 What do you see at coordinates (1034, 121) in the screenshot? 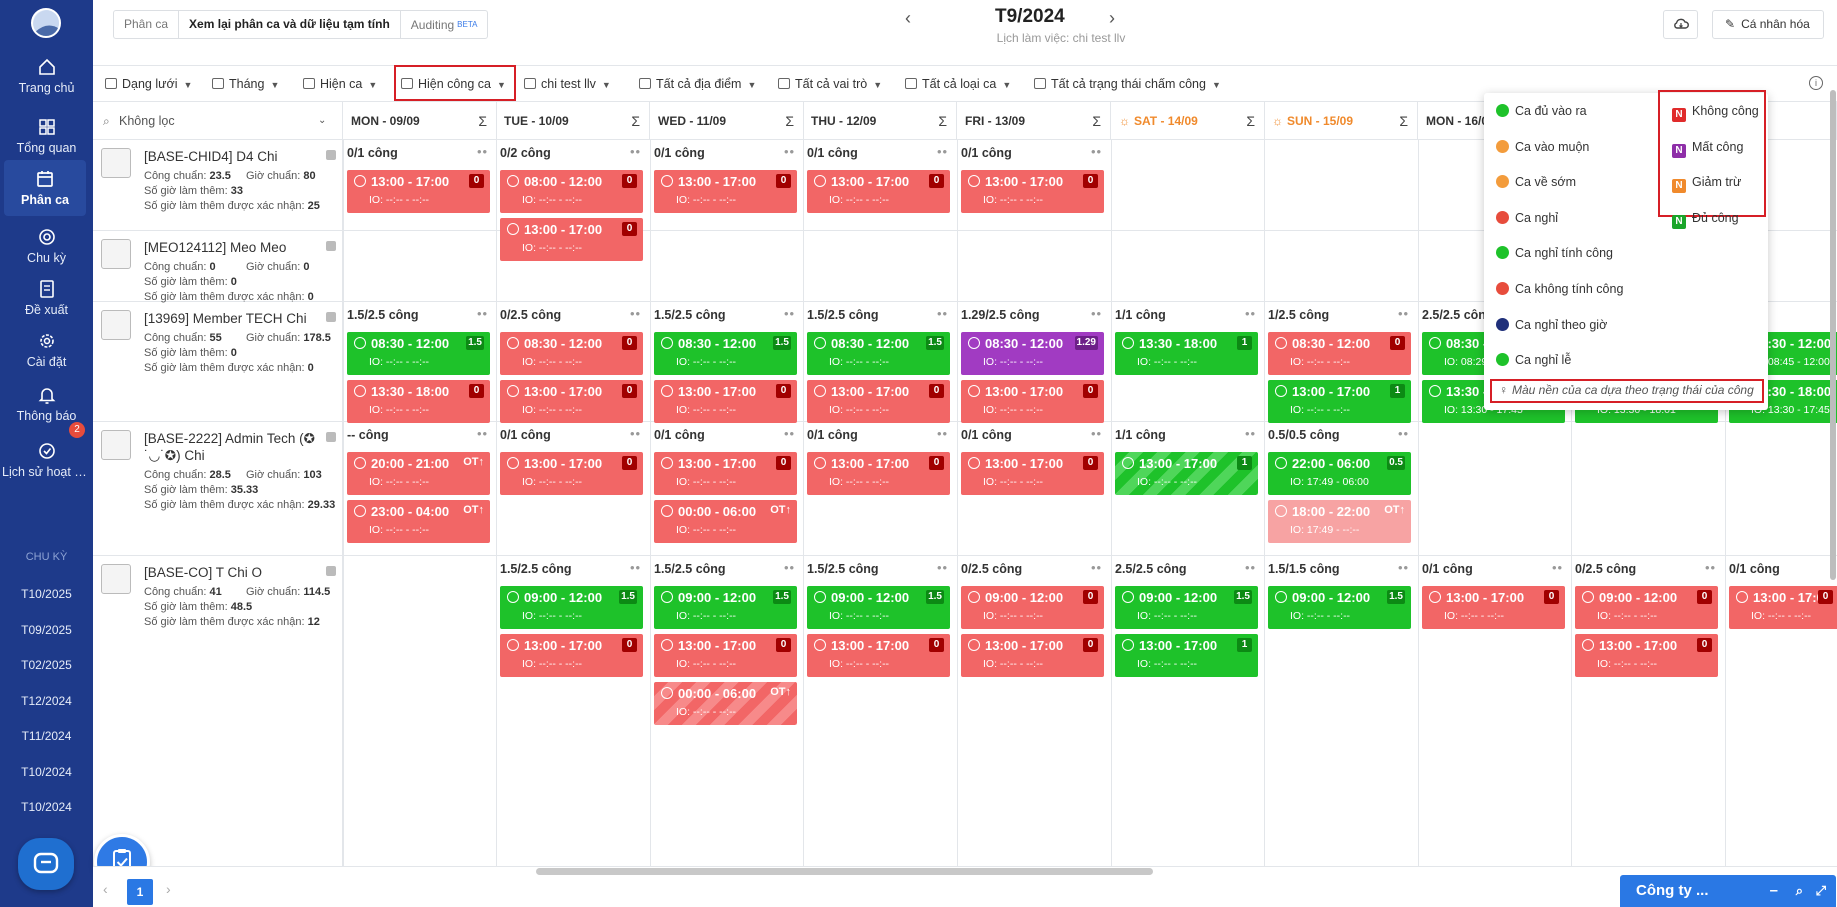
I see `column-header-5: FRI - 13/09 Σ` at bounding box center [1034, 121].